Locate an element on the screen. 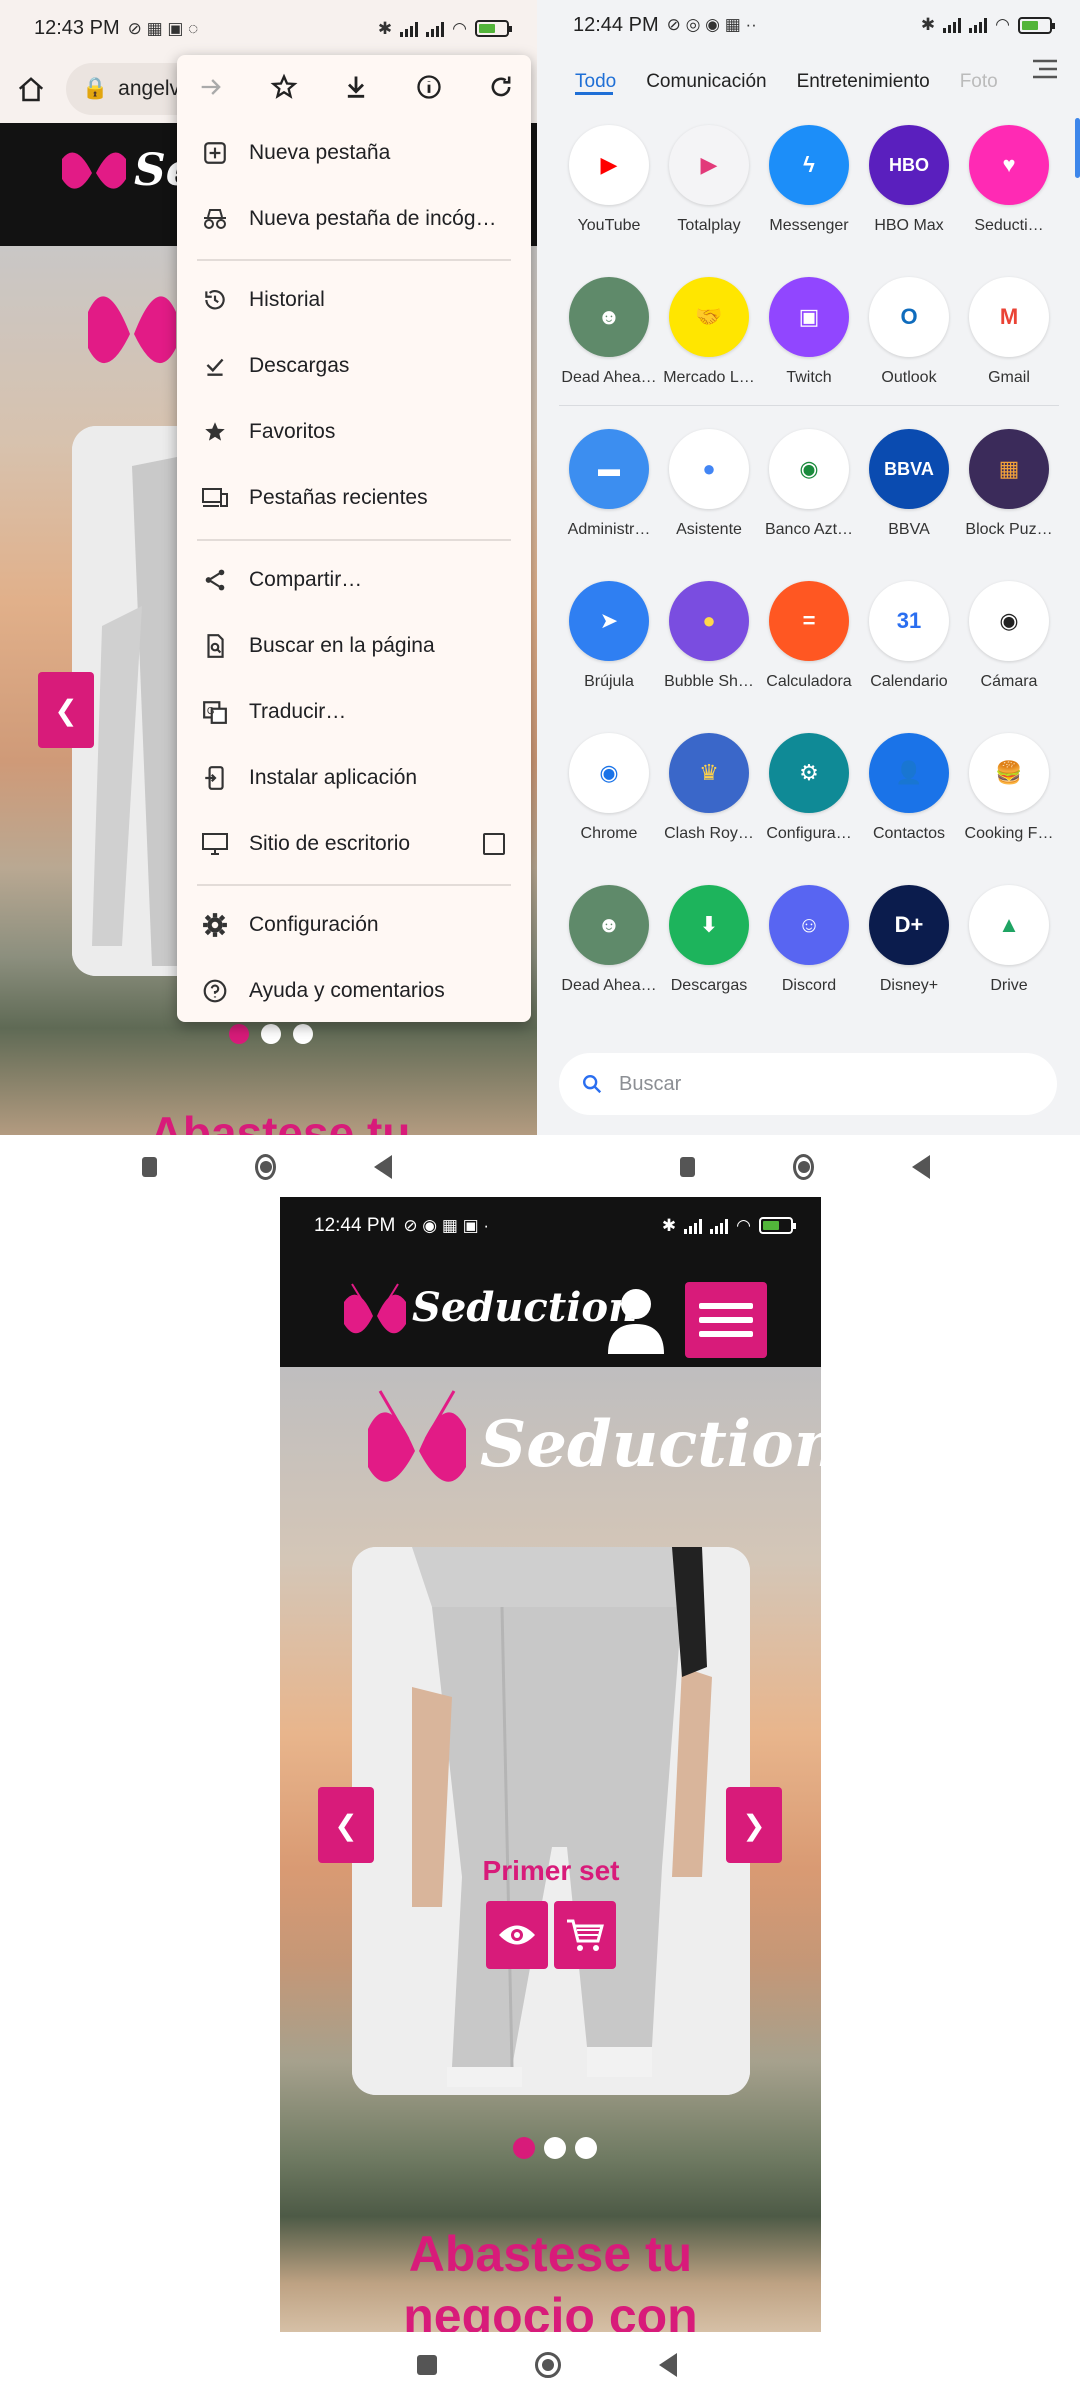 This screenshot has width=1080, height=2400. brand-logo-text: Seduction is located at coordinates (524, 1307).